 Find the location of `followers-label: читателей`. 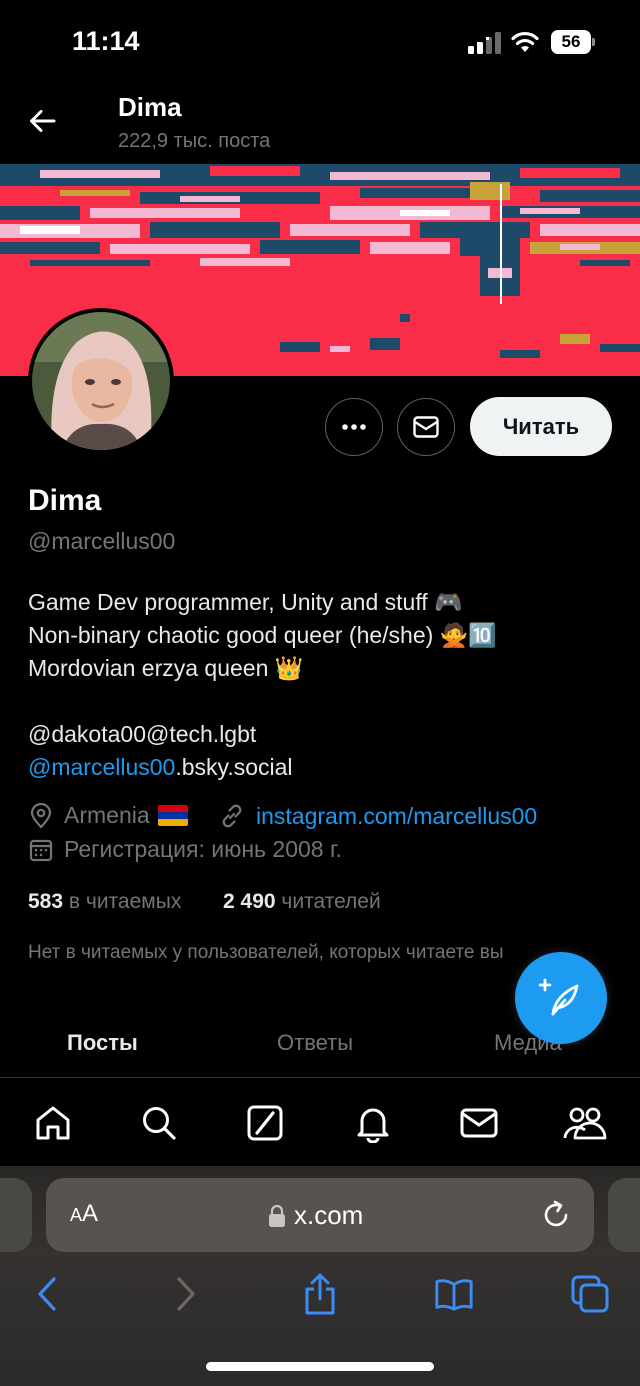

followers-label: читателей is located at coordinates (331, 901).